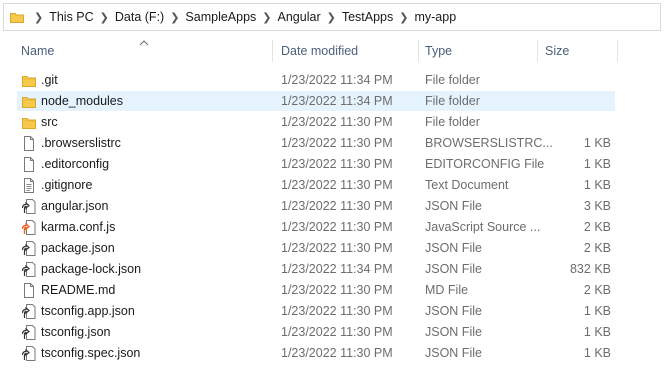 The width and height of the screenshot is (666, 372). I want to click on file-name: README.md, so click(78, 290).